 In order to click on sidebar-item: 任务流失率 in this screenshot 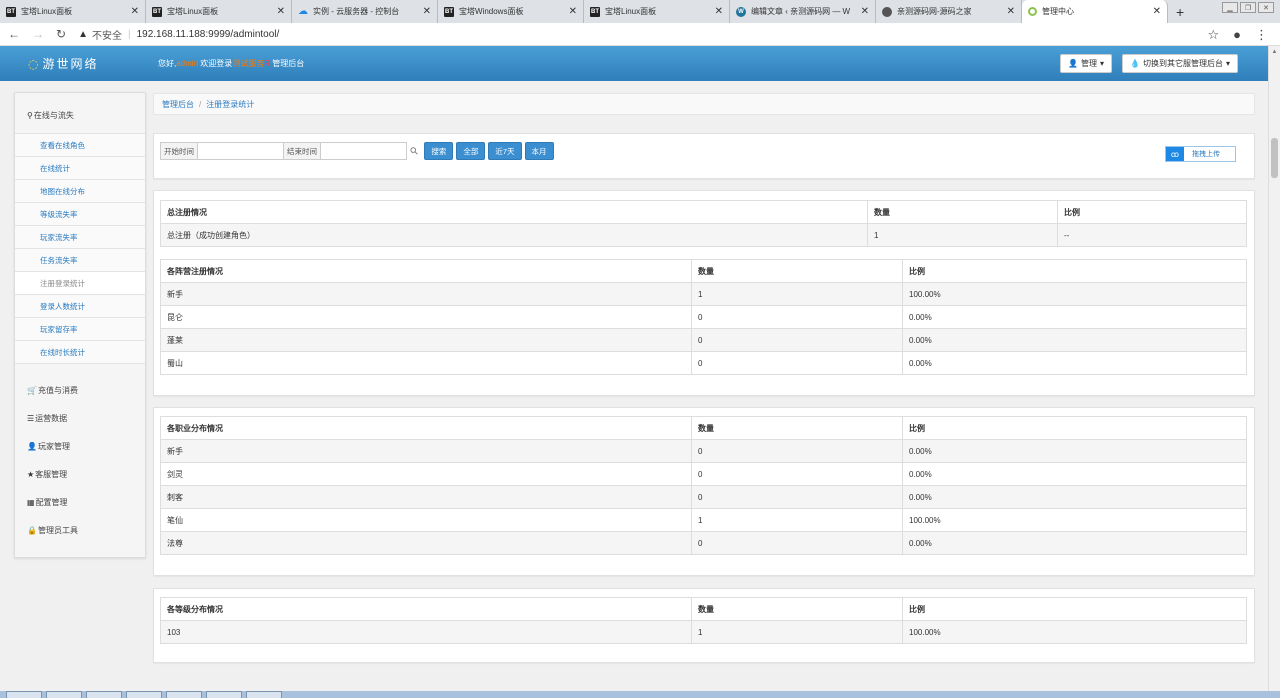, I will do `click(80, 259)`.